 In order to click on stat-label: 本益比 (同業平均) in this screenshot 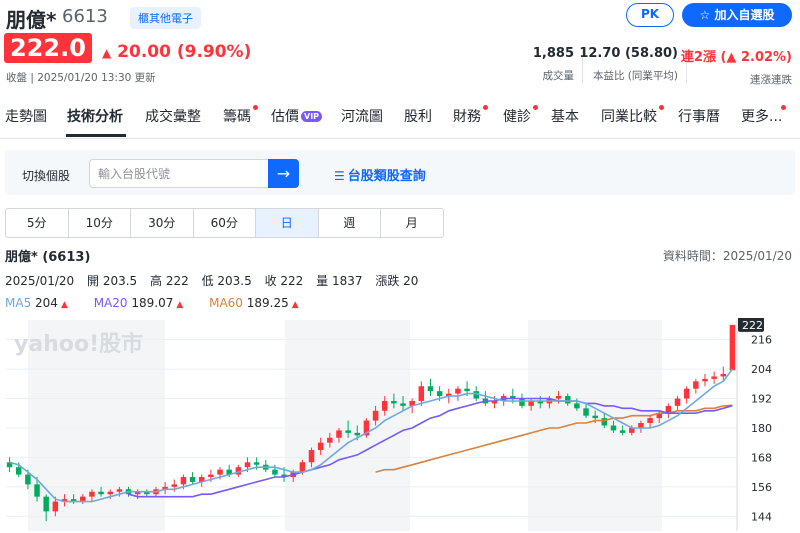, I will do `click(635, 76)`.